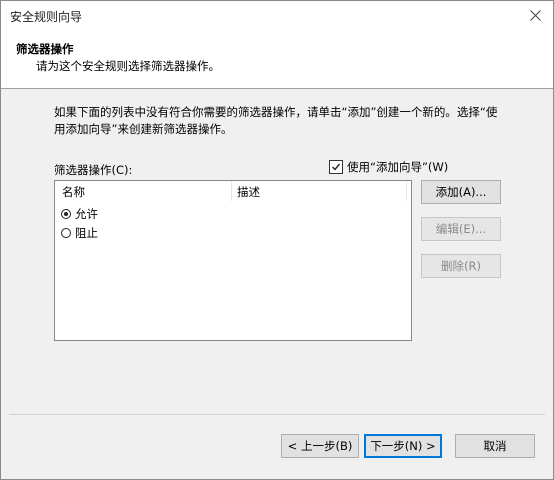 The width and height of the screenshot is (554, 480). I want to click on use-wizard-label: 使用“添加向导”(W), so click(398, 167).